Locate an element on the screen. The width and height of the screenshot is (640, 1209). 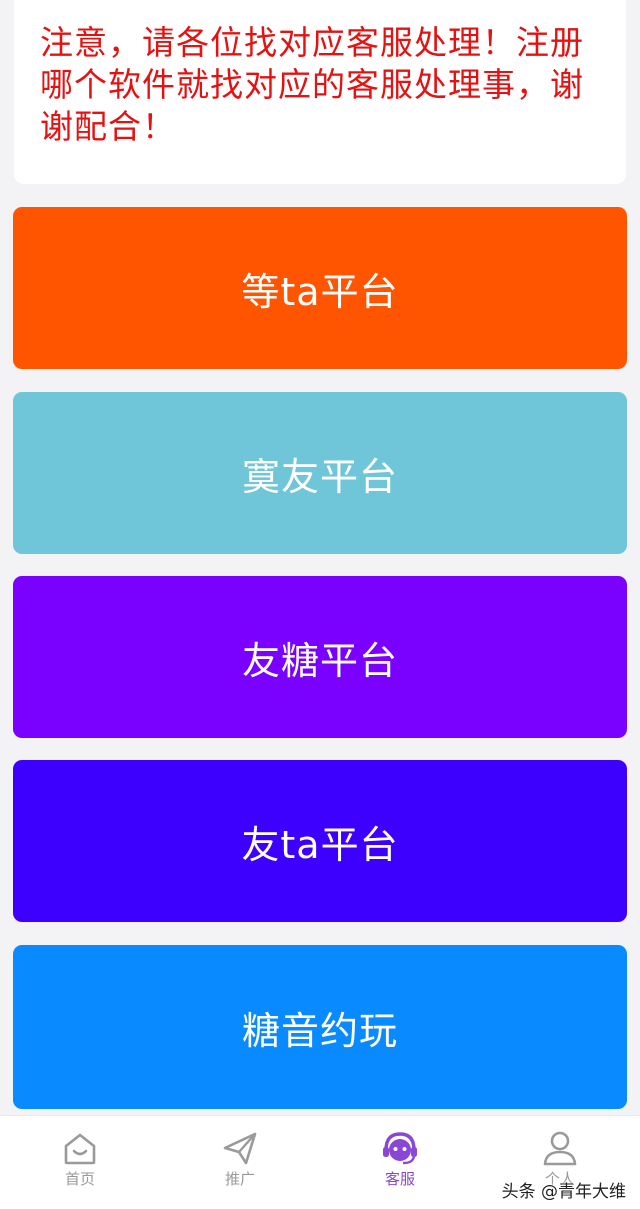
platform-card-label: 糖音约玩 is located at coordinates (319, 1030).